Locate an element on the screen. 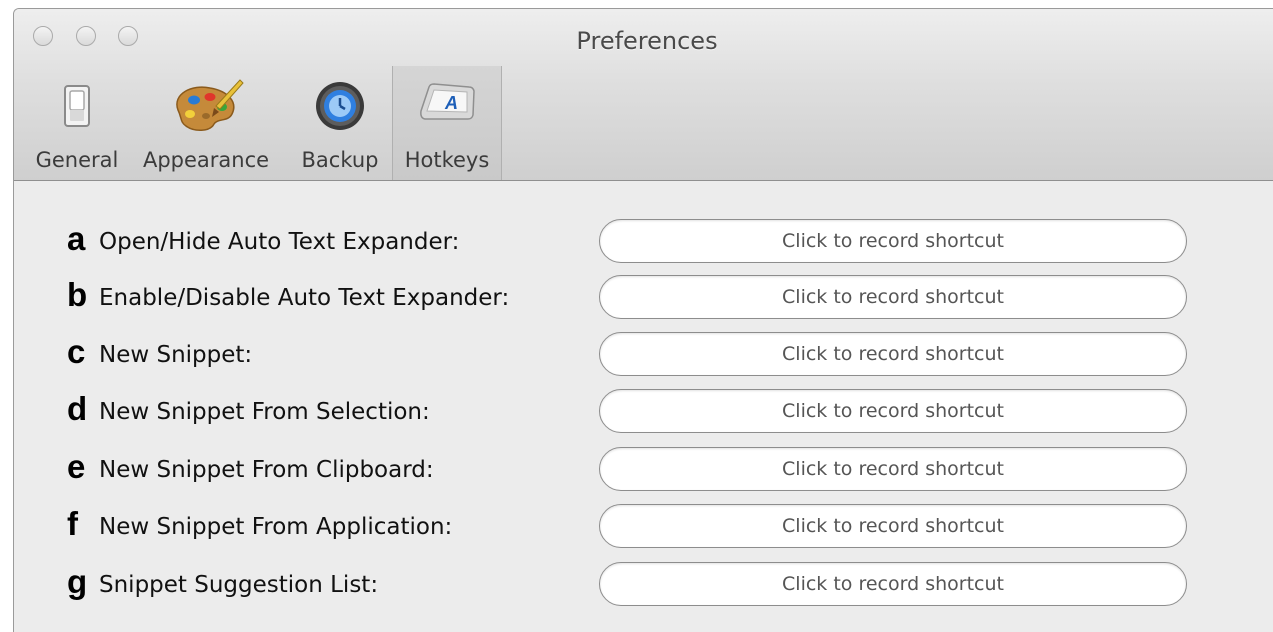 The image size is (1273, 632). row-letter: a is located at coordinates (76, 238).